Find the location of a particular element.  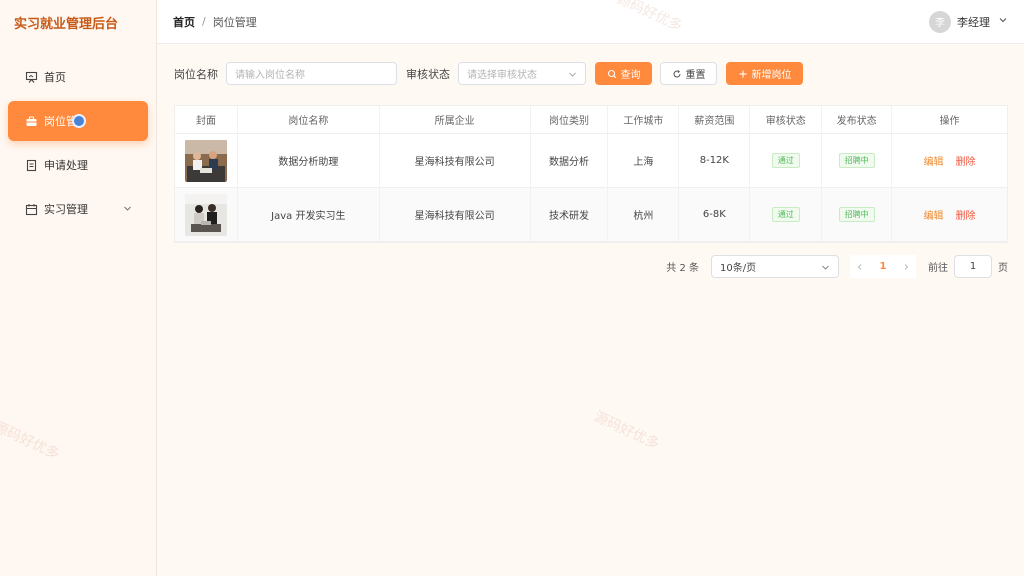

page-size-value: 10条/页 is located at coordinates (738, 268).